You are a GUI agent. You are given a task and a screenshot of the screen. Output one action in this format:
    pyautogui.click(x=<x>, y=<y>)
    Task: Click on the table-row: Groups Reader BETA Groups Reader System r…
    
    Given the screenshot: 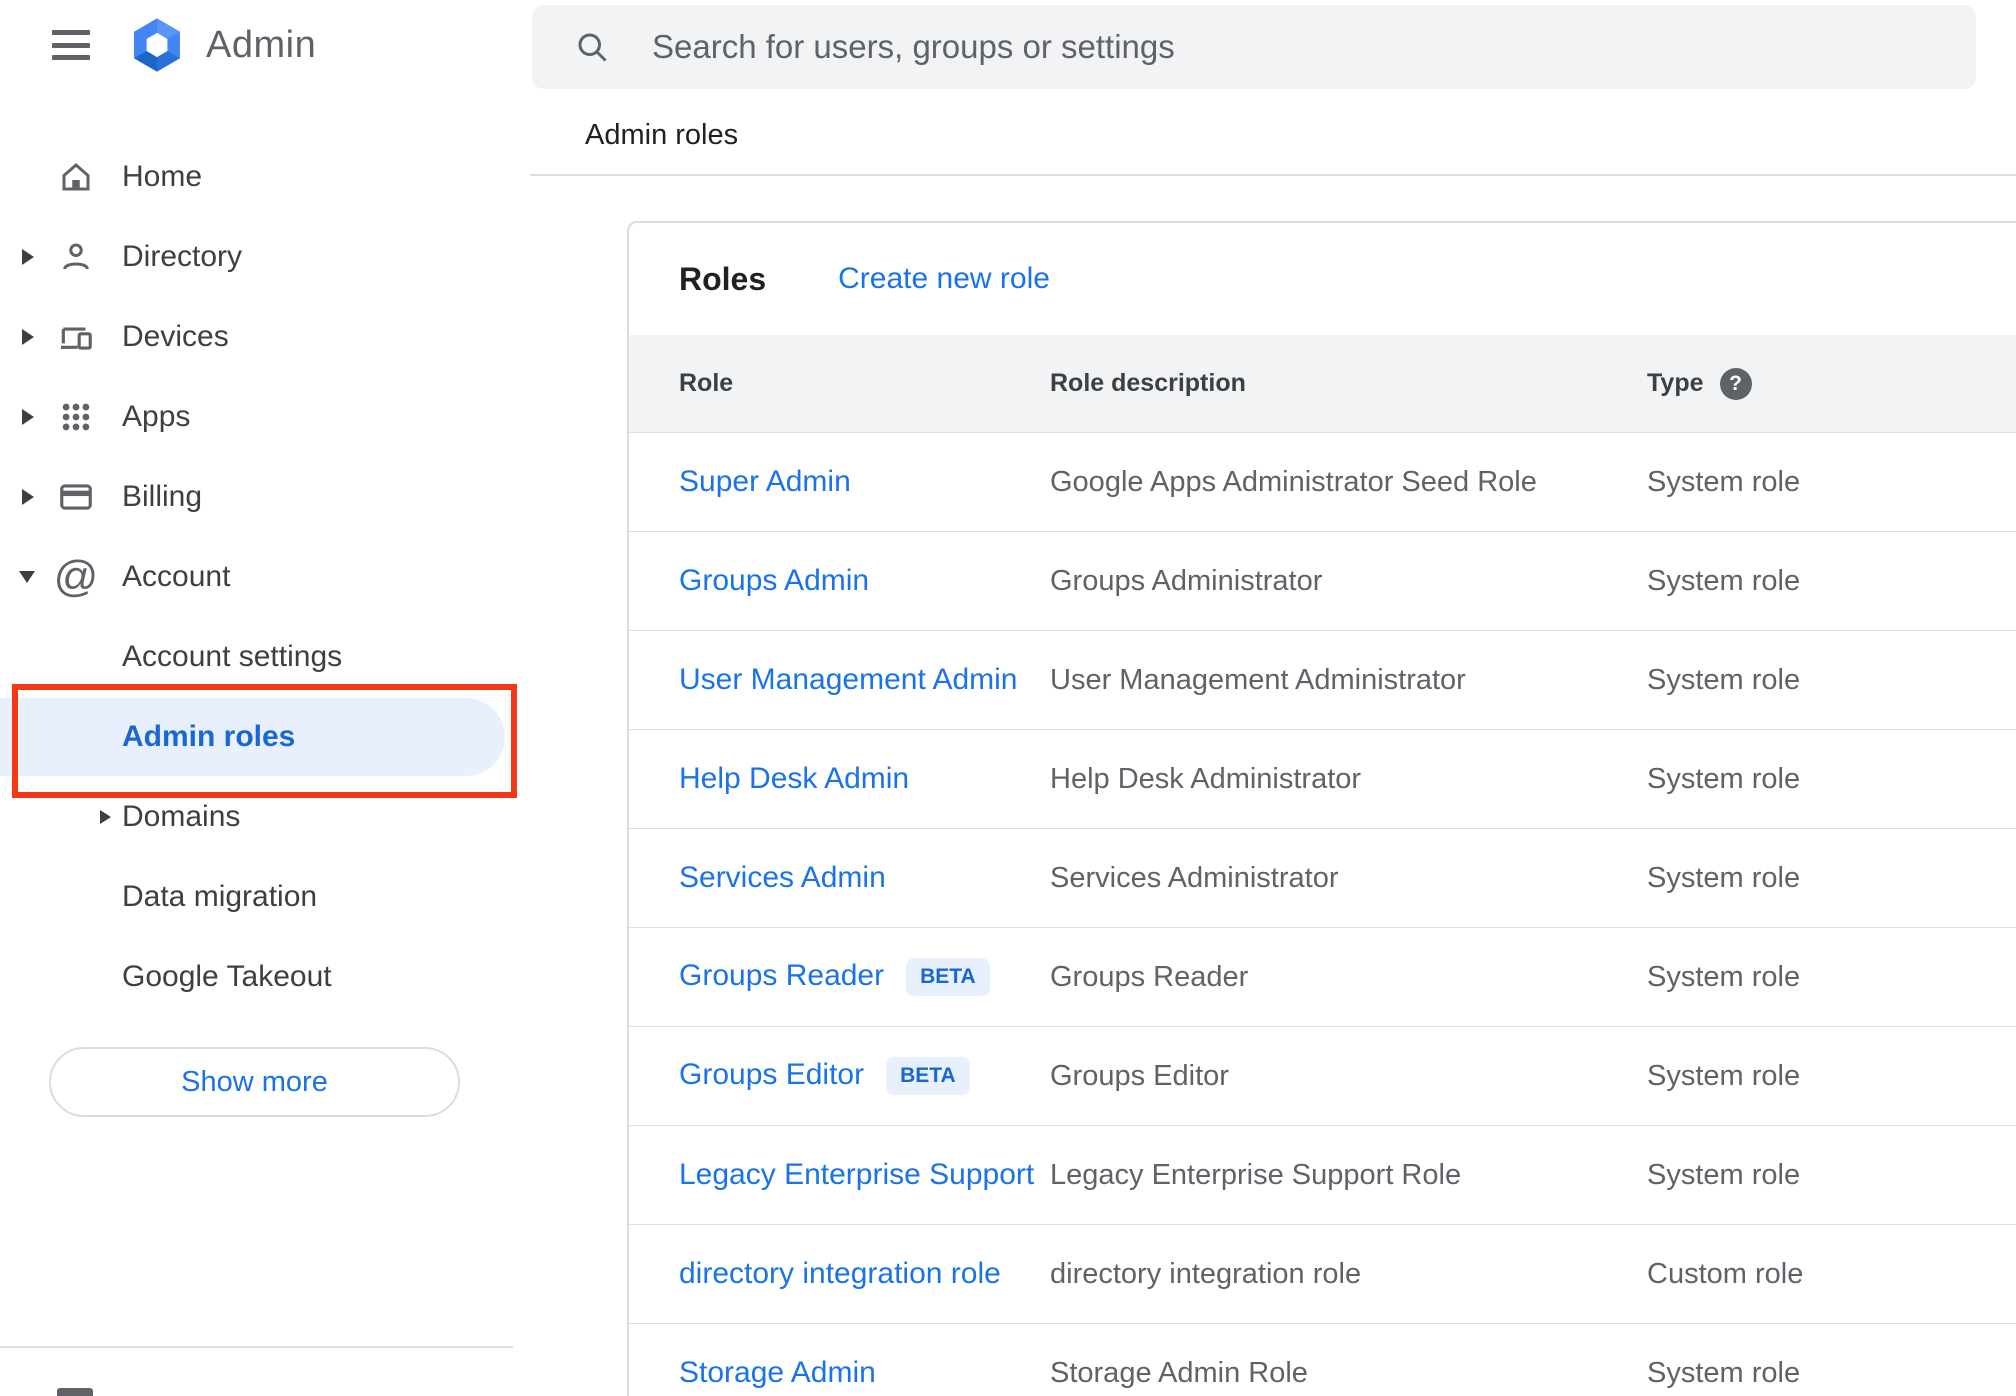 What is the action you would take?
    pyautogui.click(x=1322, y=976)
    